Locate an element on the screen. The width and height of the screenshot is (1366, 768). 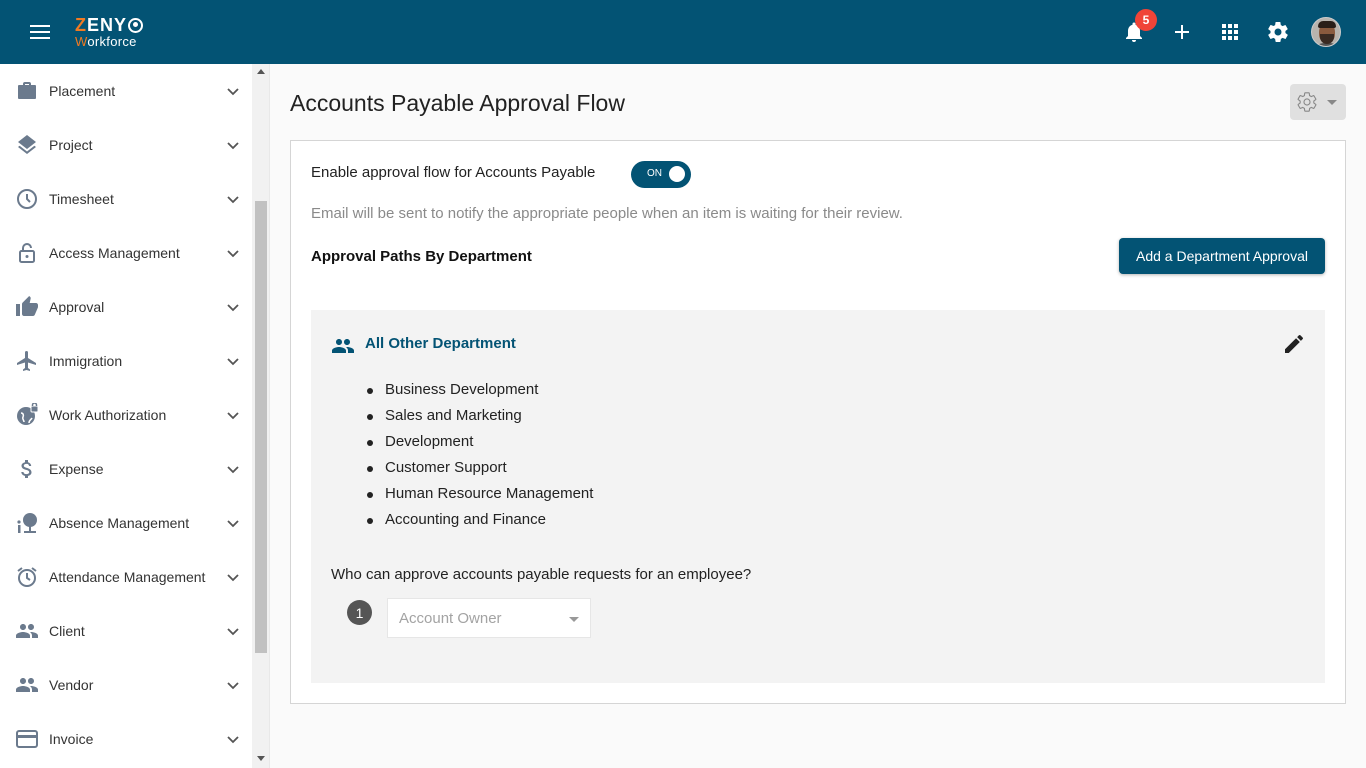
apps-grid-icon is located at coordinates (1230, 32).